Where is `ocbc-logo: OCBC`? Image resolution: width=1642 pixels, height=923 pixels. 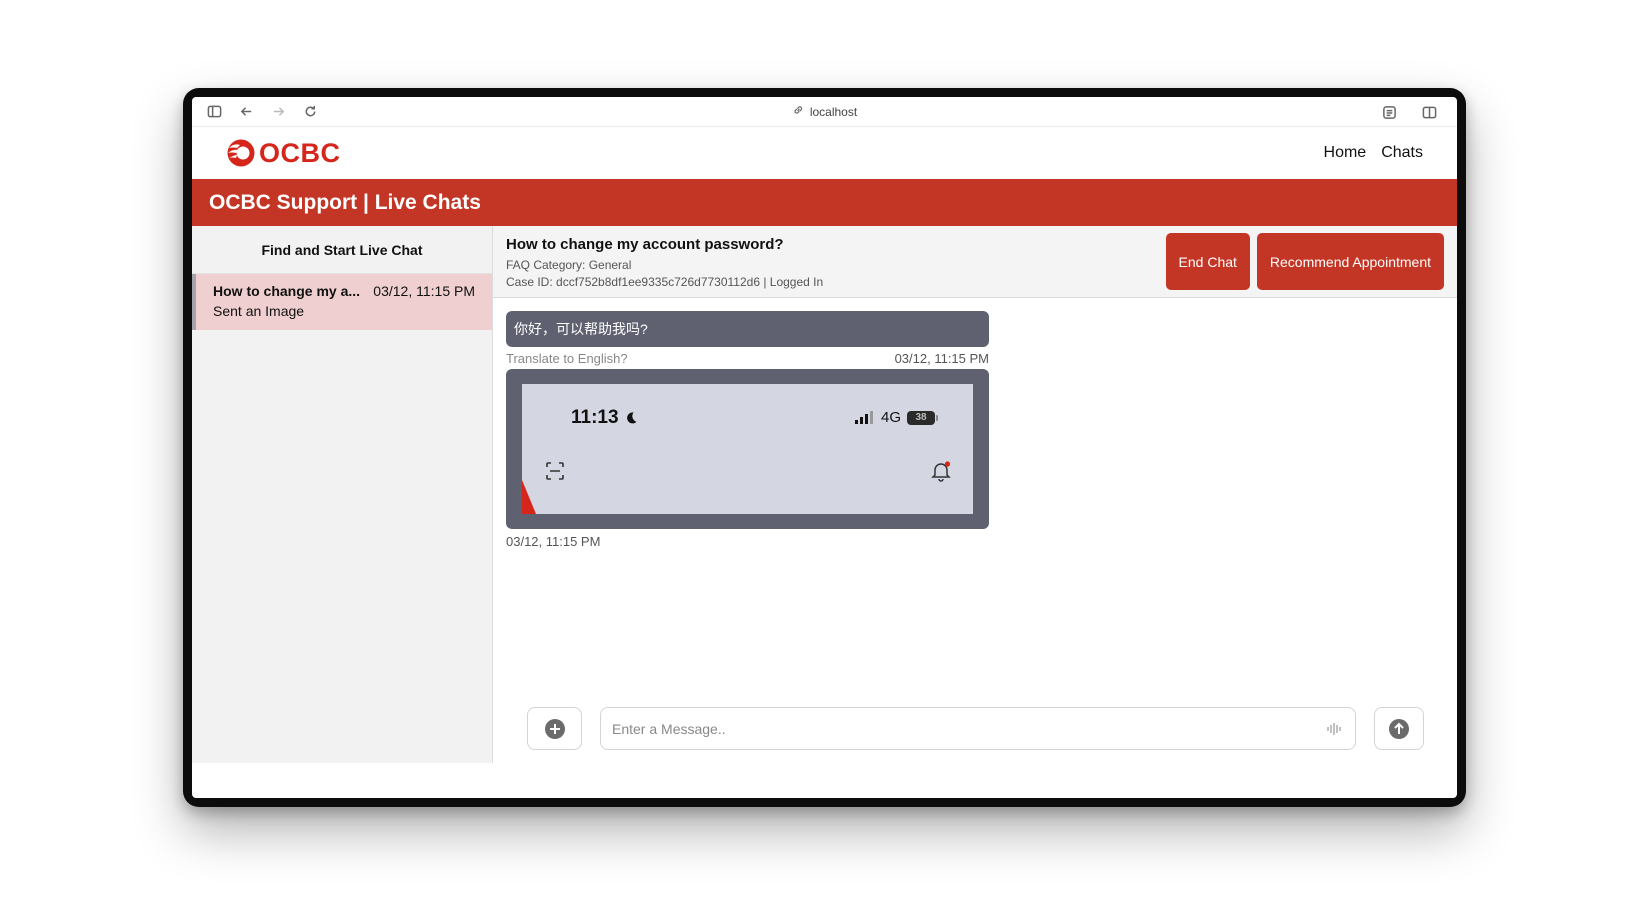 ocbc-logo: OCBC is located at coordinates (283, 153).